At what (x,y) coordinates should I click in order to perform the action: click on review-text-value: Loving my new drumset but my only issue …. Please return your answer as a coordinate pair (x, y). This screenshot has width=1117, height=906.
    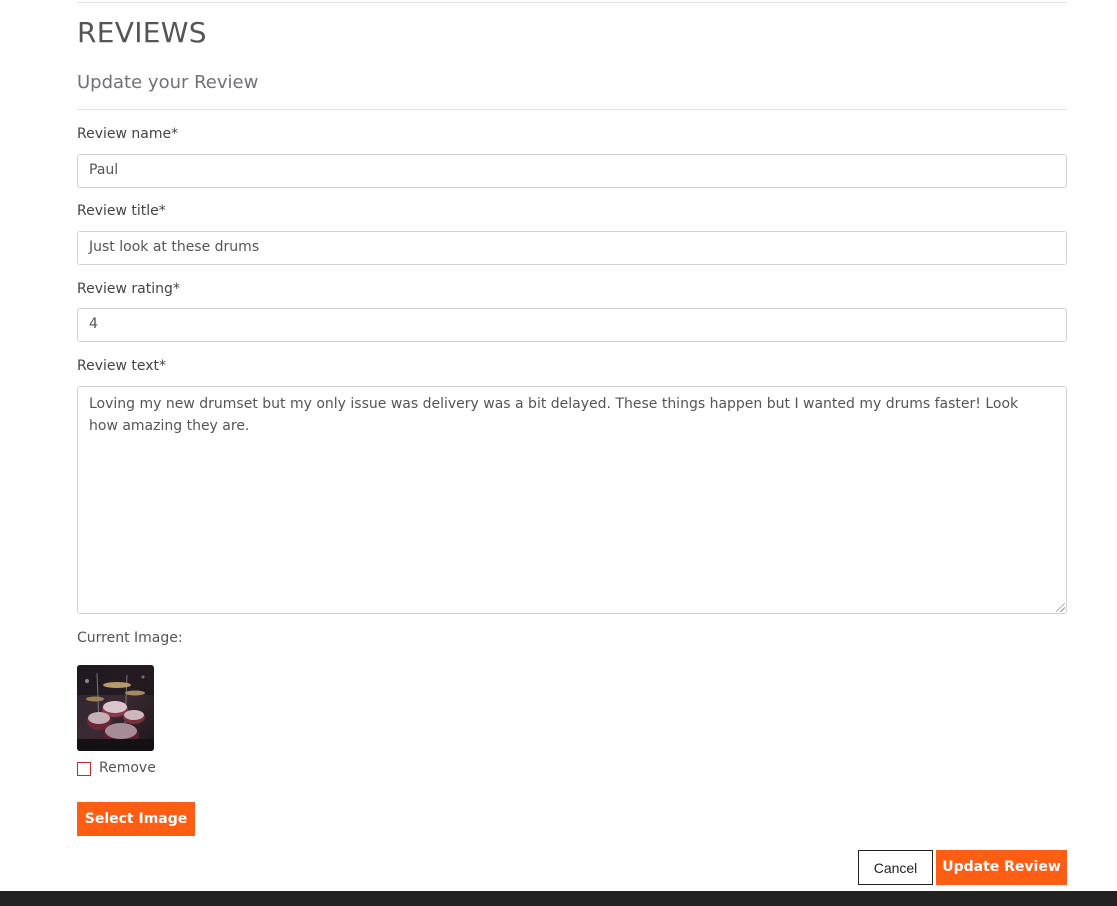
    Looking at the image, I should click on (554, 415).